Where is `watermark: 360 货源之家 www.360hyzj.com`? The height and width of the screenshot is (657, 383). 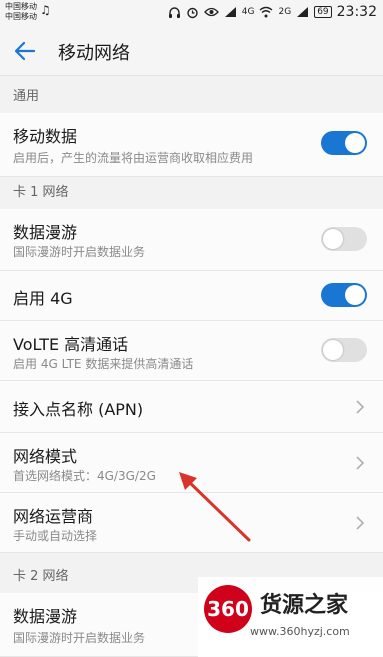
watermark: 360 货源之家 www.360hyzj.com is located at coordinates (290, 617).